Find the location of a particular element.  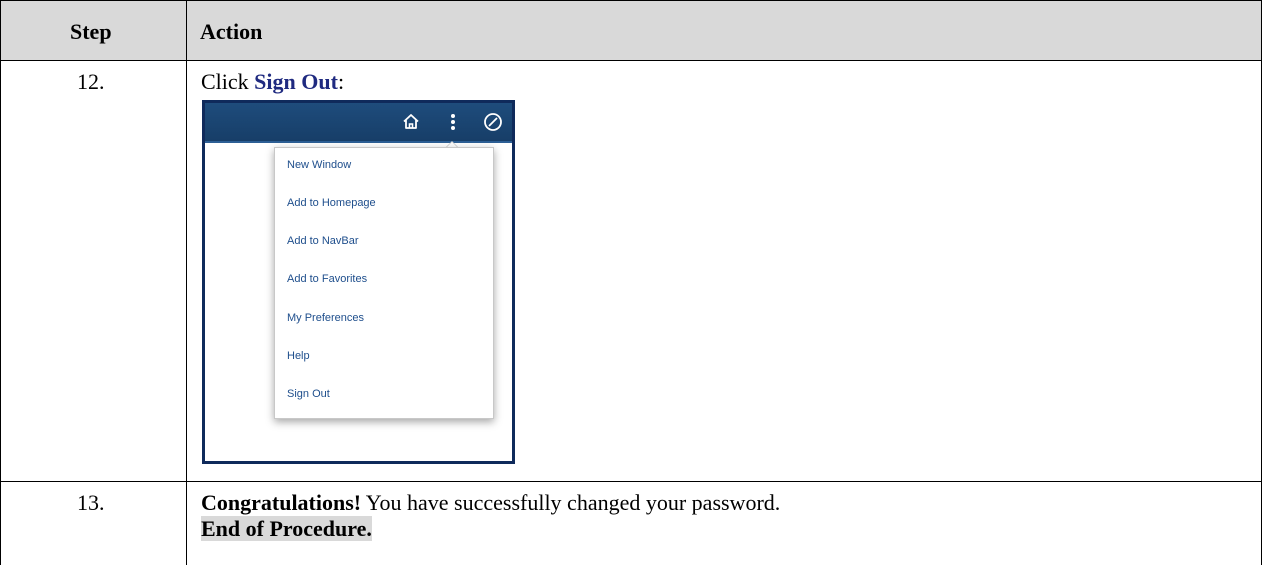

congrats-text: Congratulations! is located at coordinates (281, 502).